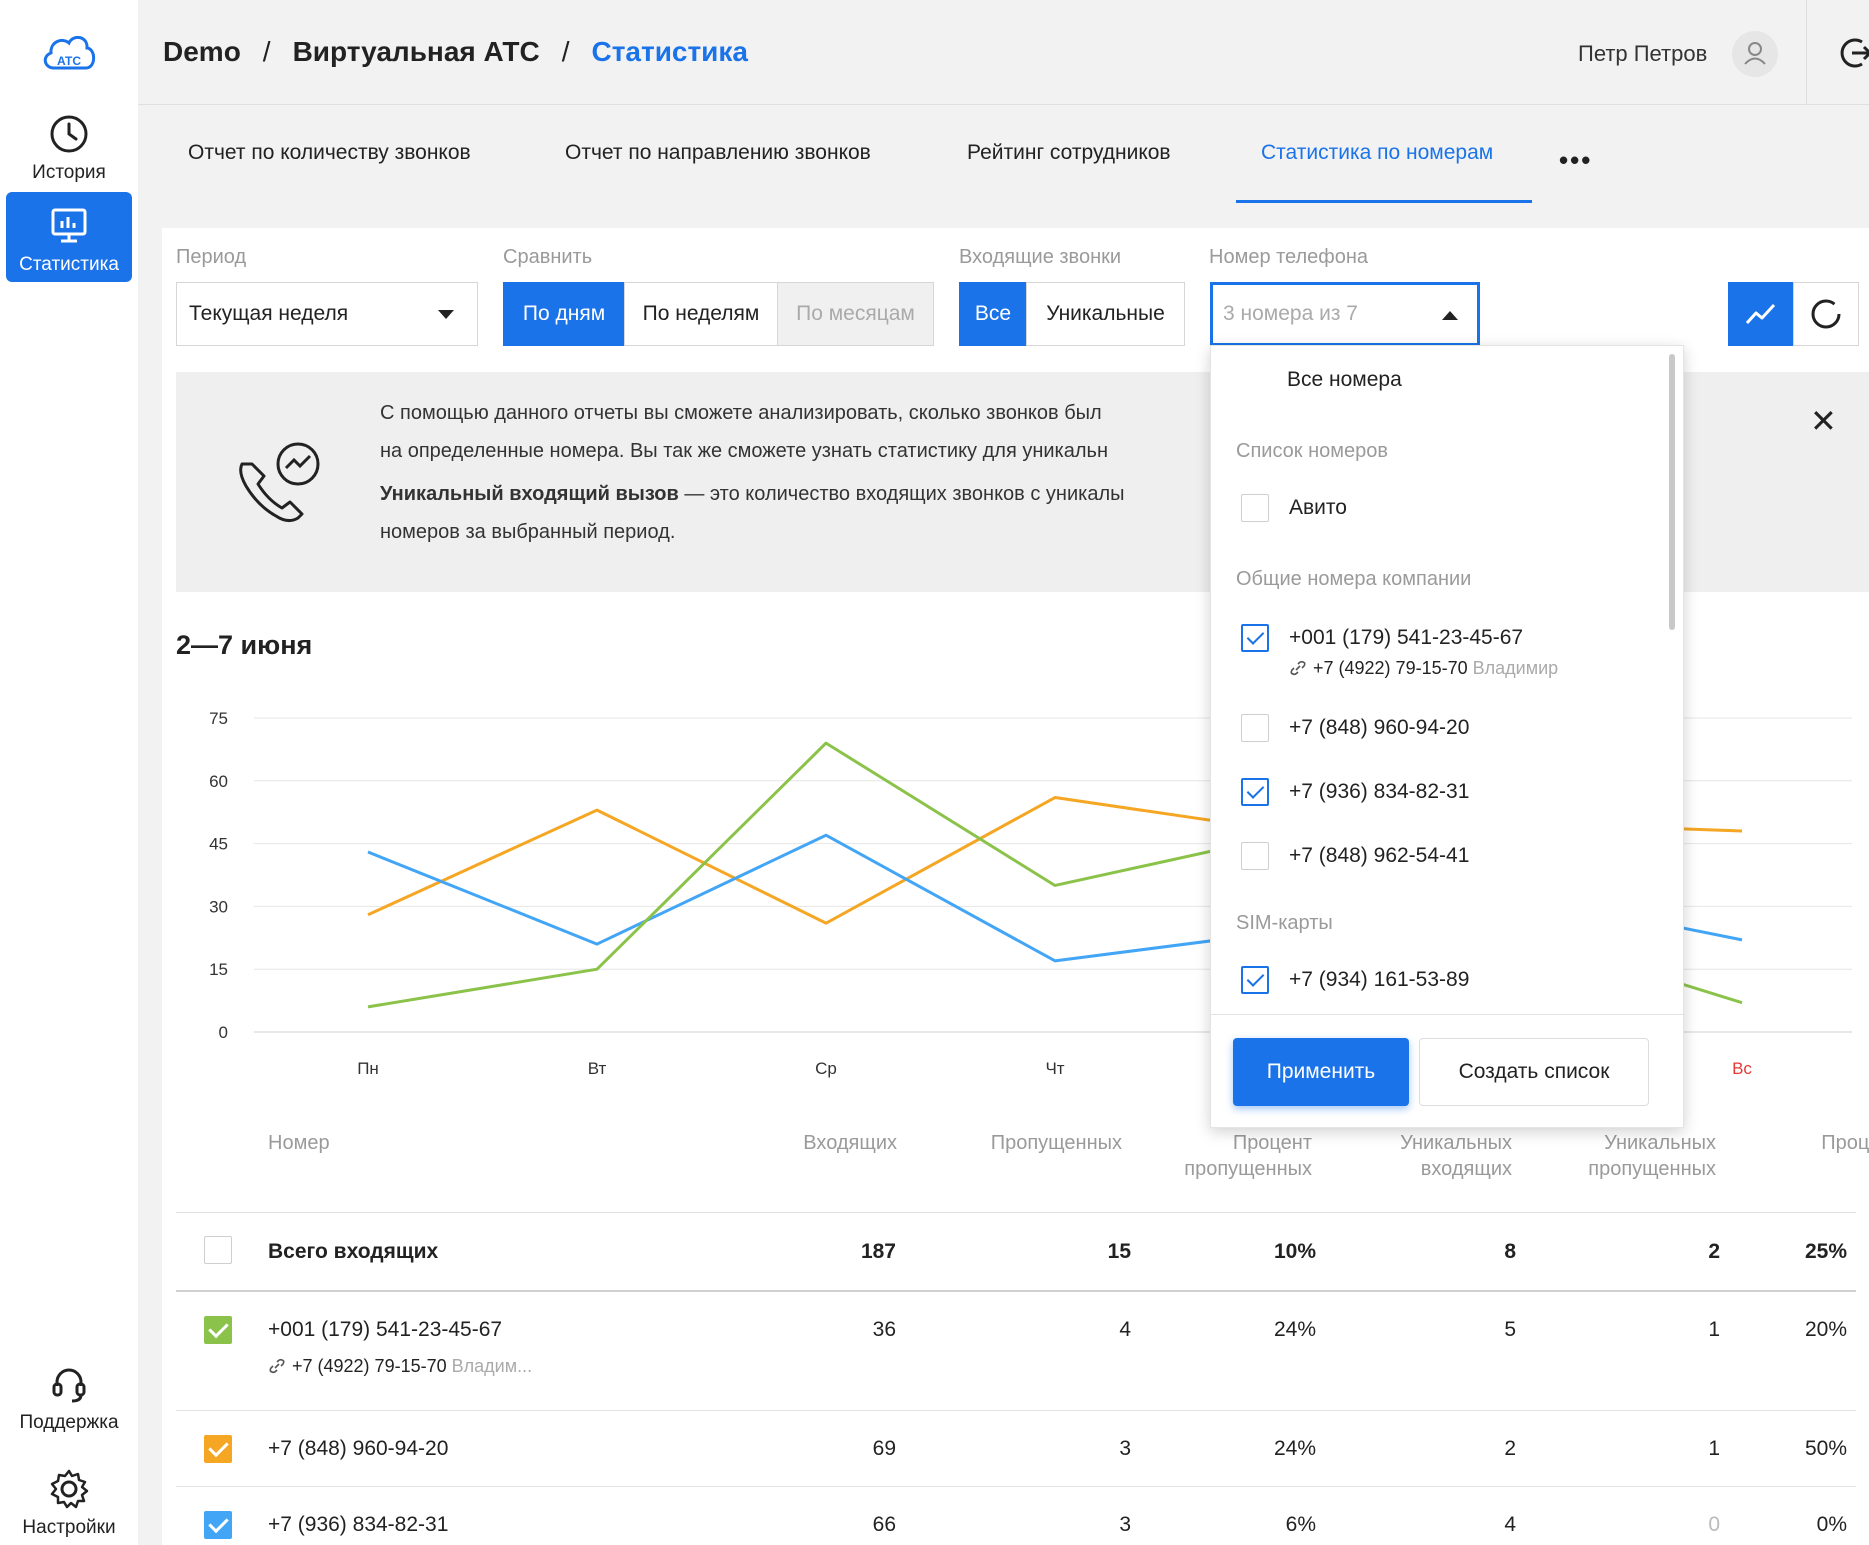  Describe the element at coordinates (1289, 257) in the screenshot. I see `phone-label: Номер телефона` at that location.